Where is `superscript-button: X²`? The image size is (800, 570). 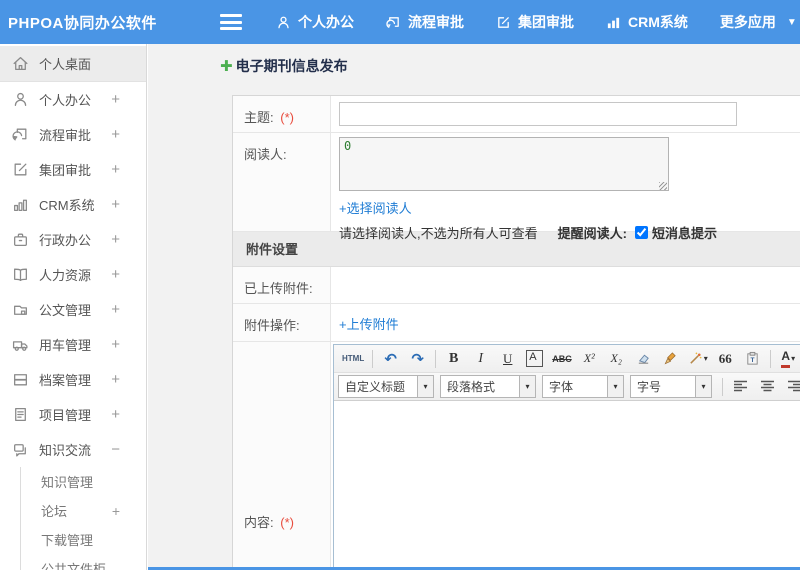 superscript-button: X² is located at coordinates (589, 358).